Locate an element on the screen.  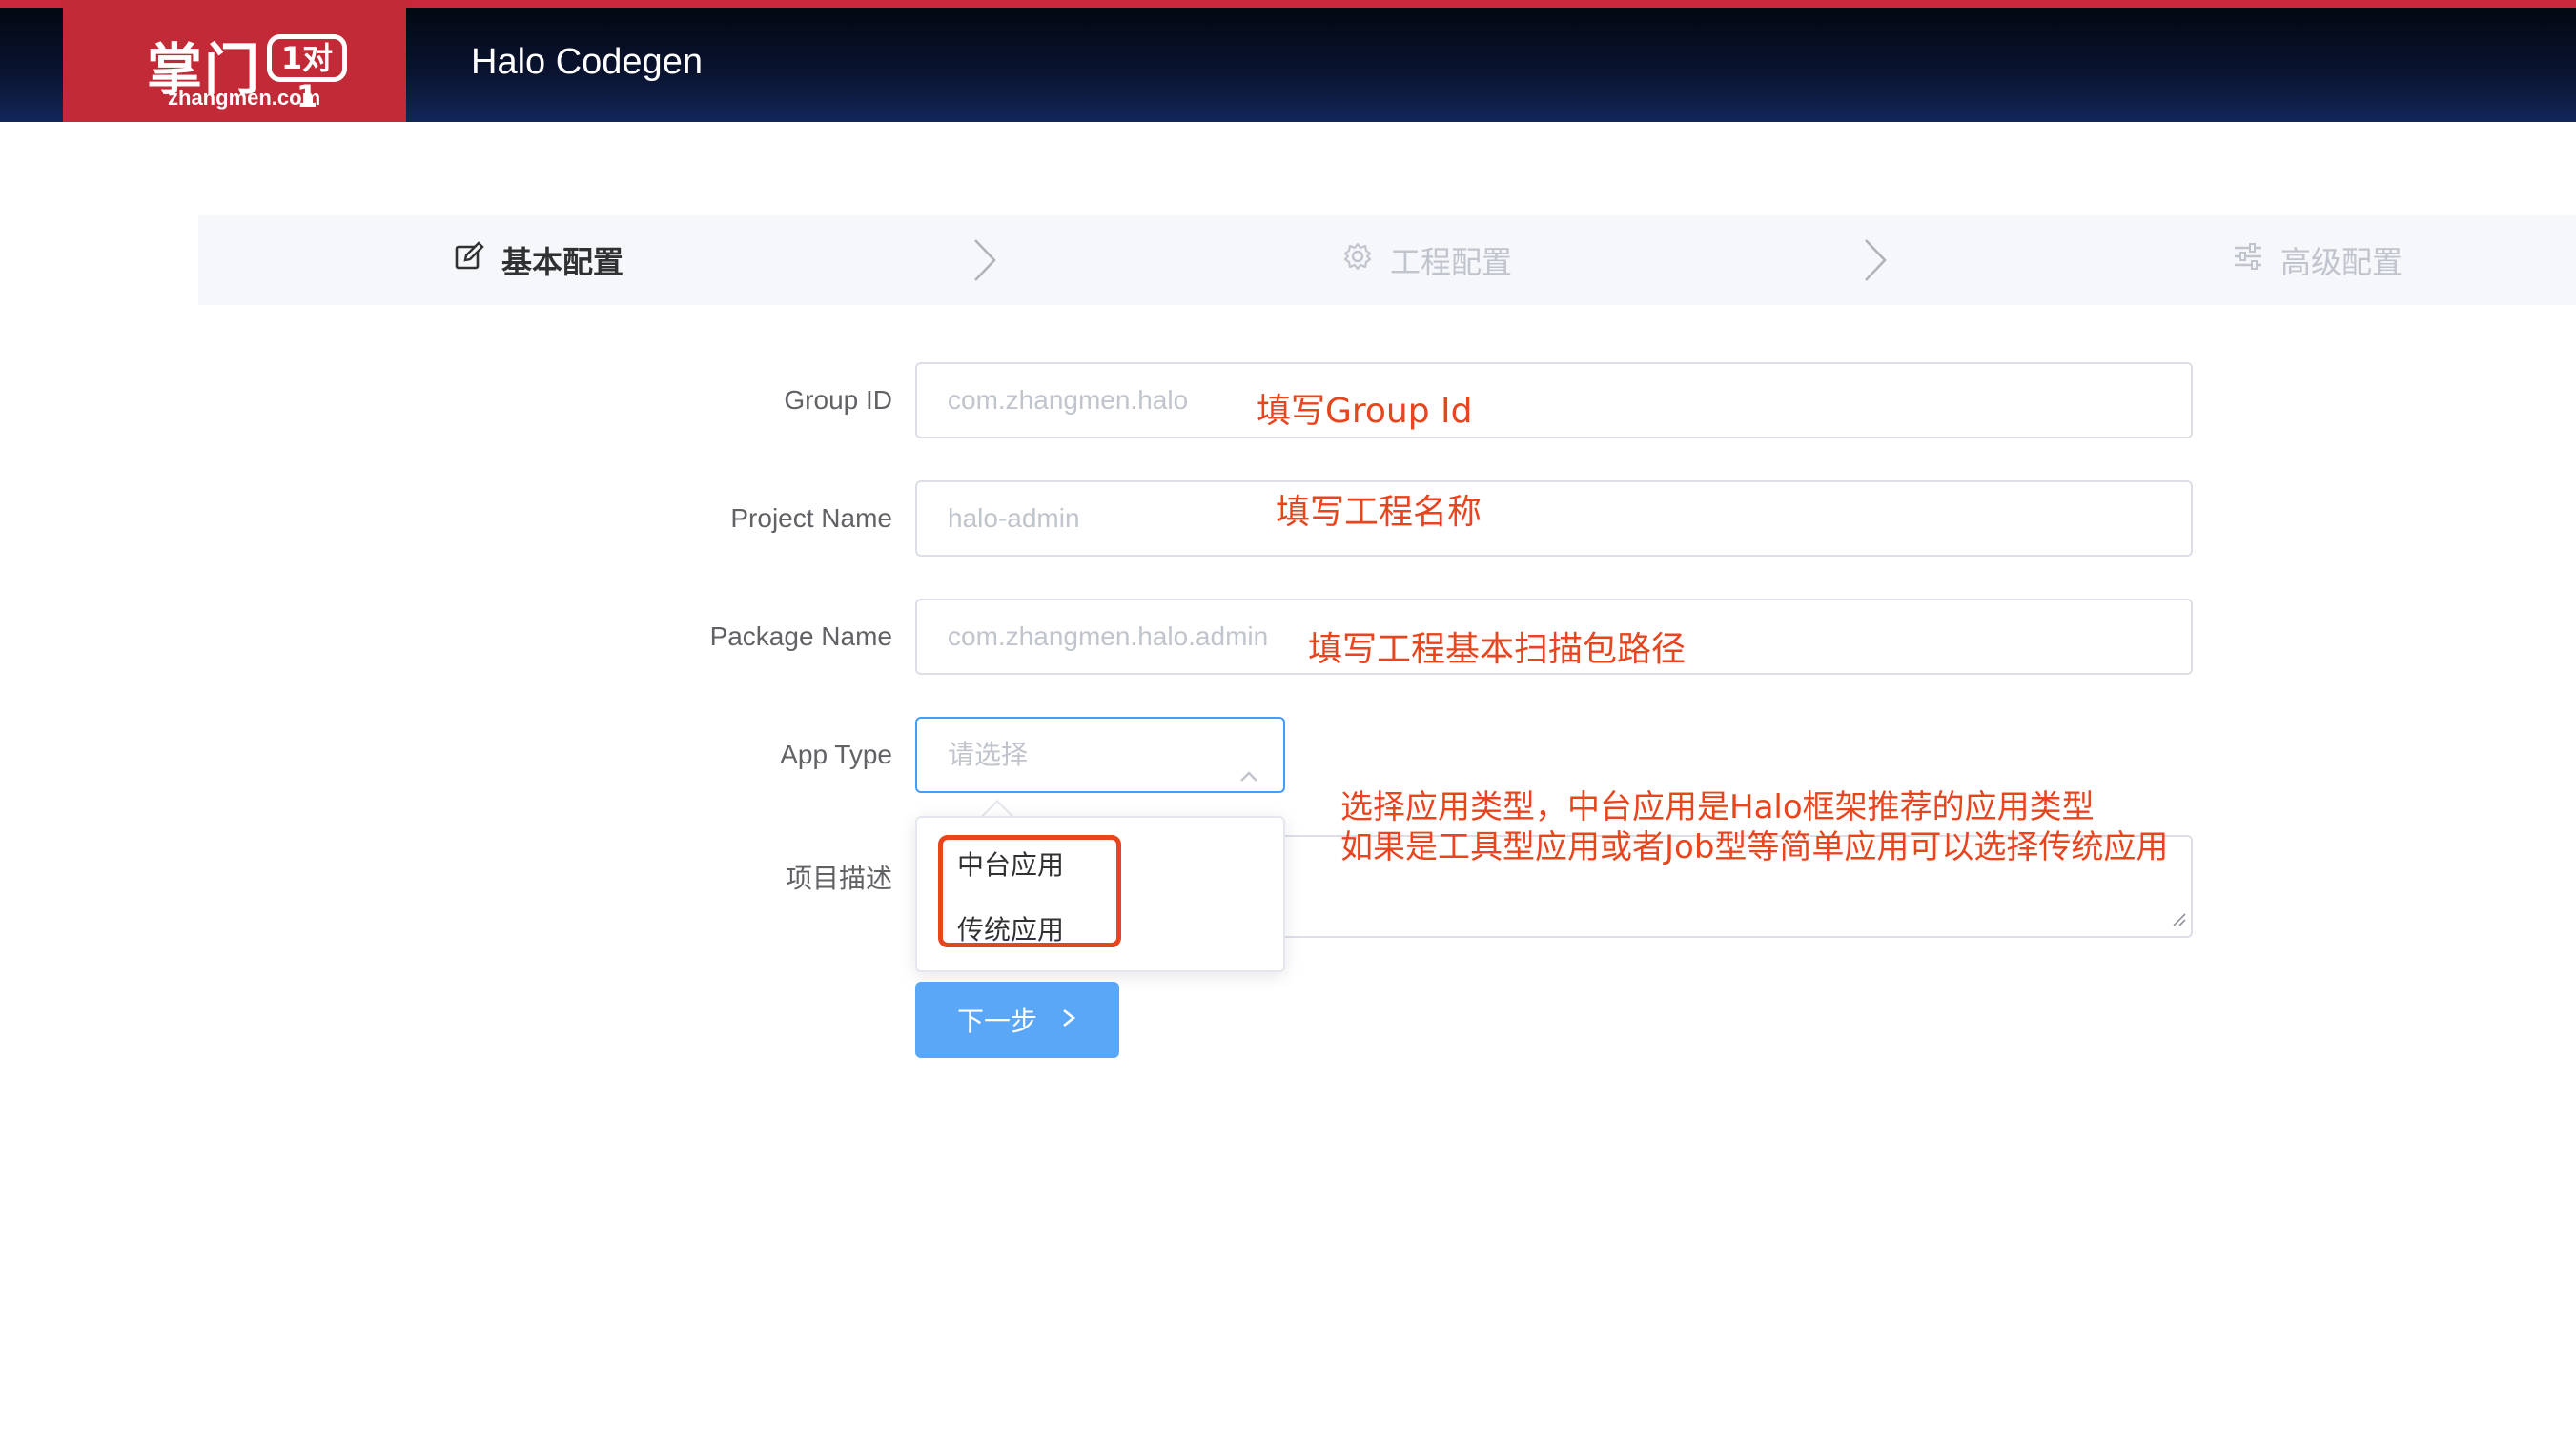
step-project-config: 工程配置 is located at coordinates (1427, 260).